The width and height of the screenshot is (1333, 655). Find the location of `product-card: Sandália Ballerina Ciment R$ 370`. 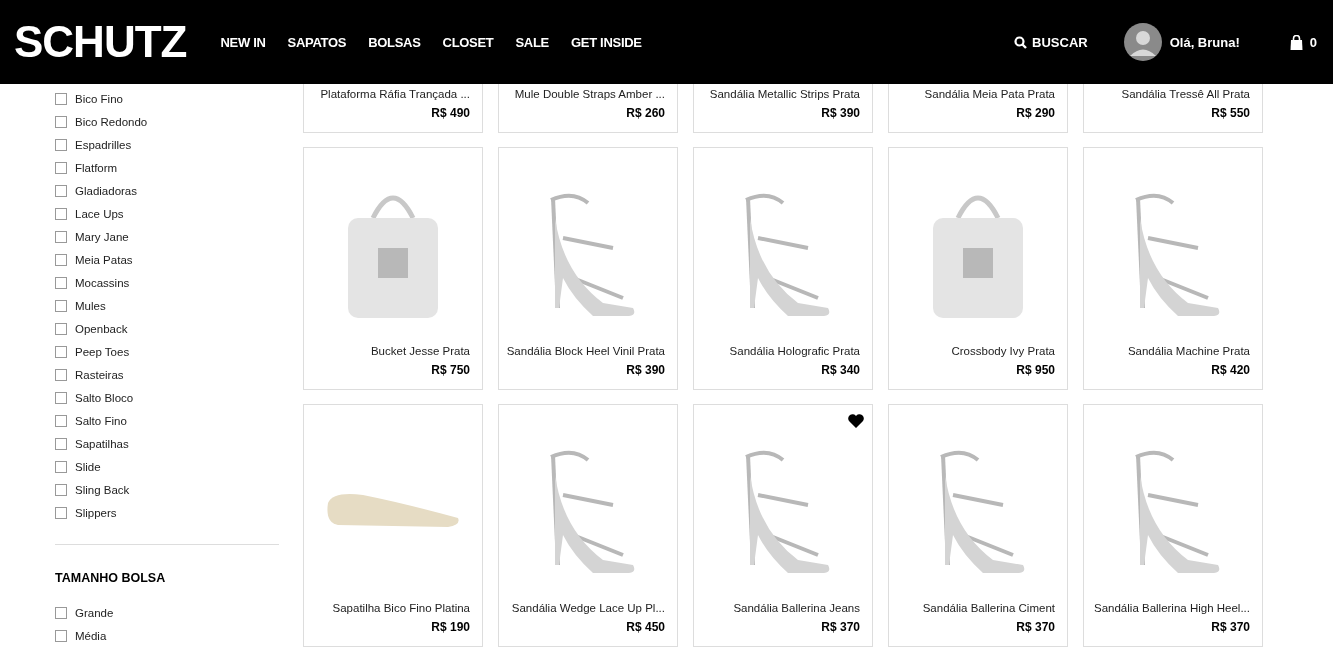

product-card: Sandália Ballerina Ciment R$ 370 is located at coordinates (978, 525).